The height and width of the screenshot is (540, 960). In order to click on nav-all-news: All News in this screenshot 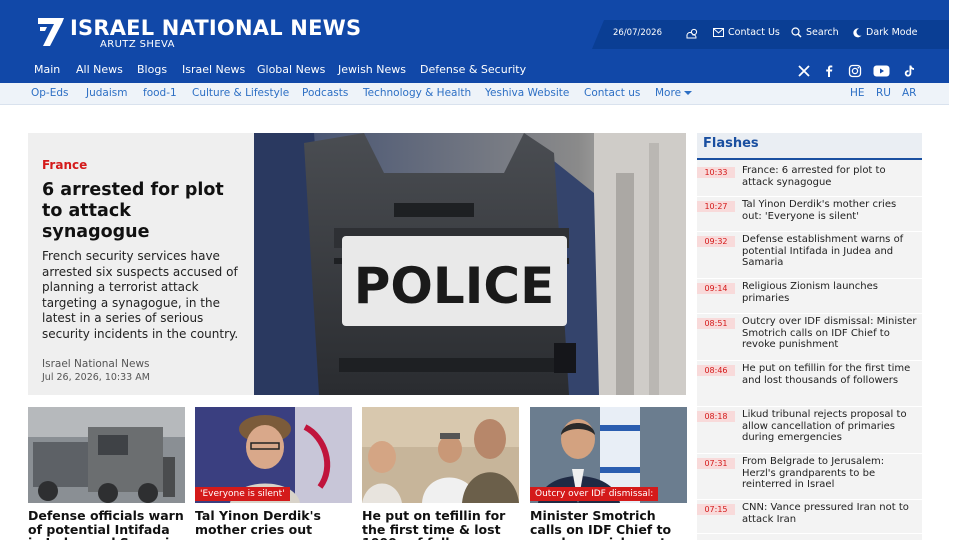, I will do `click(99, 69)`.